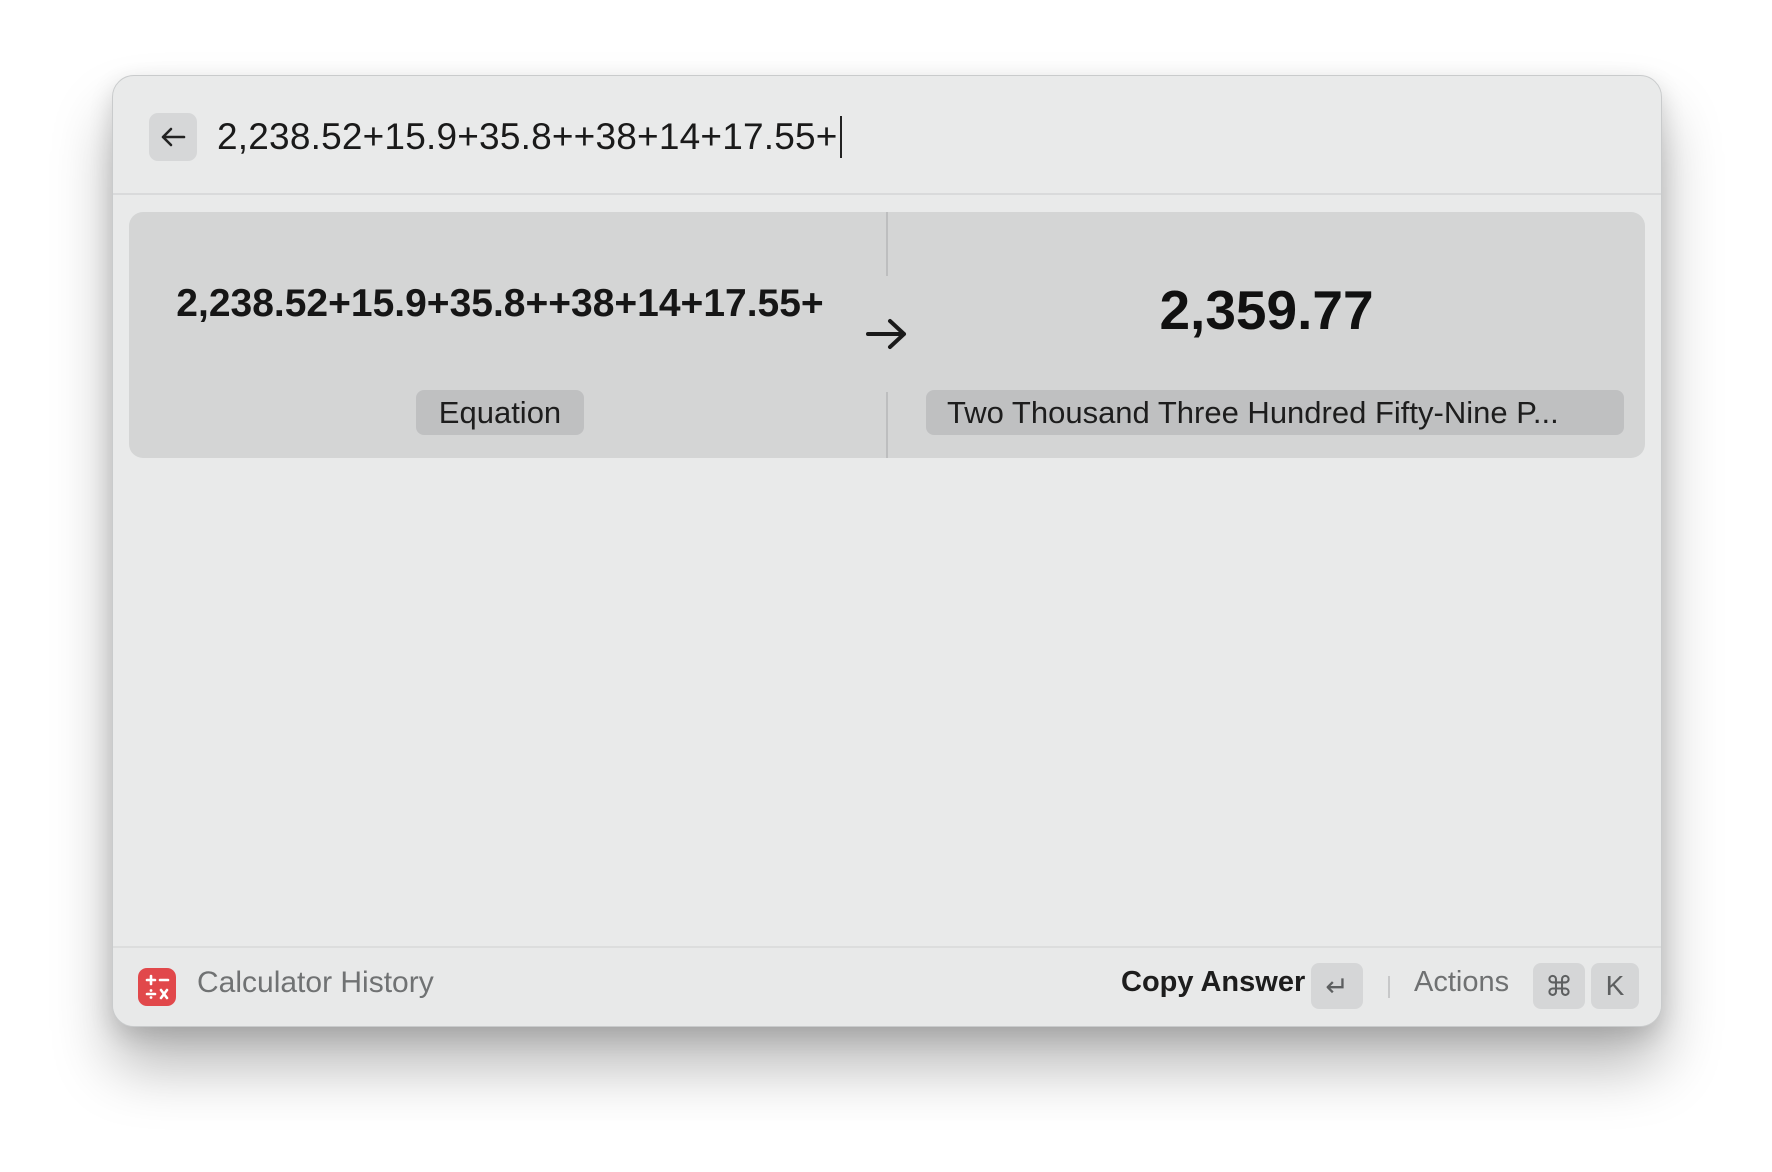 This screenshot has width=1772, height=1172. I want to click on copy-answer-button: Copy Answer, so click(1213, 982).